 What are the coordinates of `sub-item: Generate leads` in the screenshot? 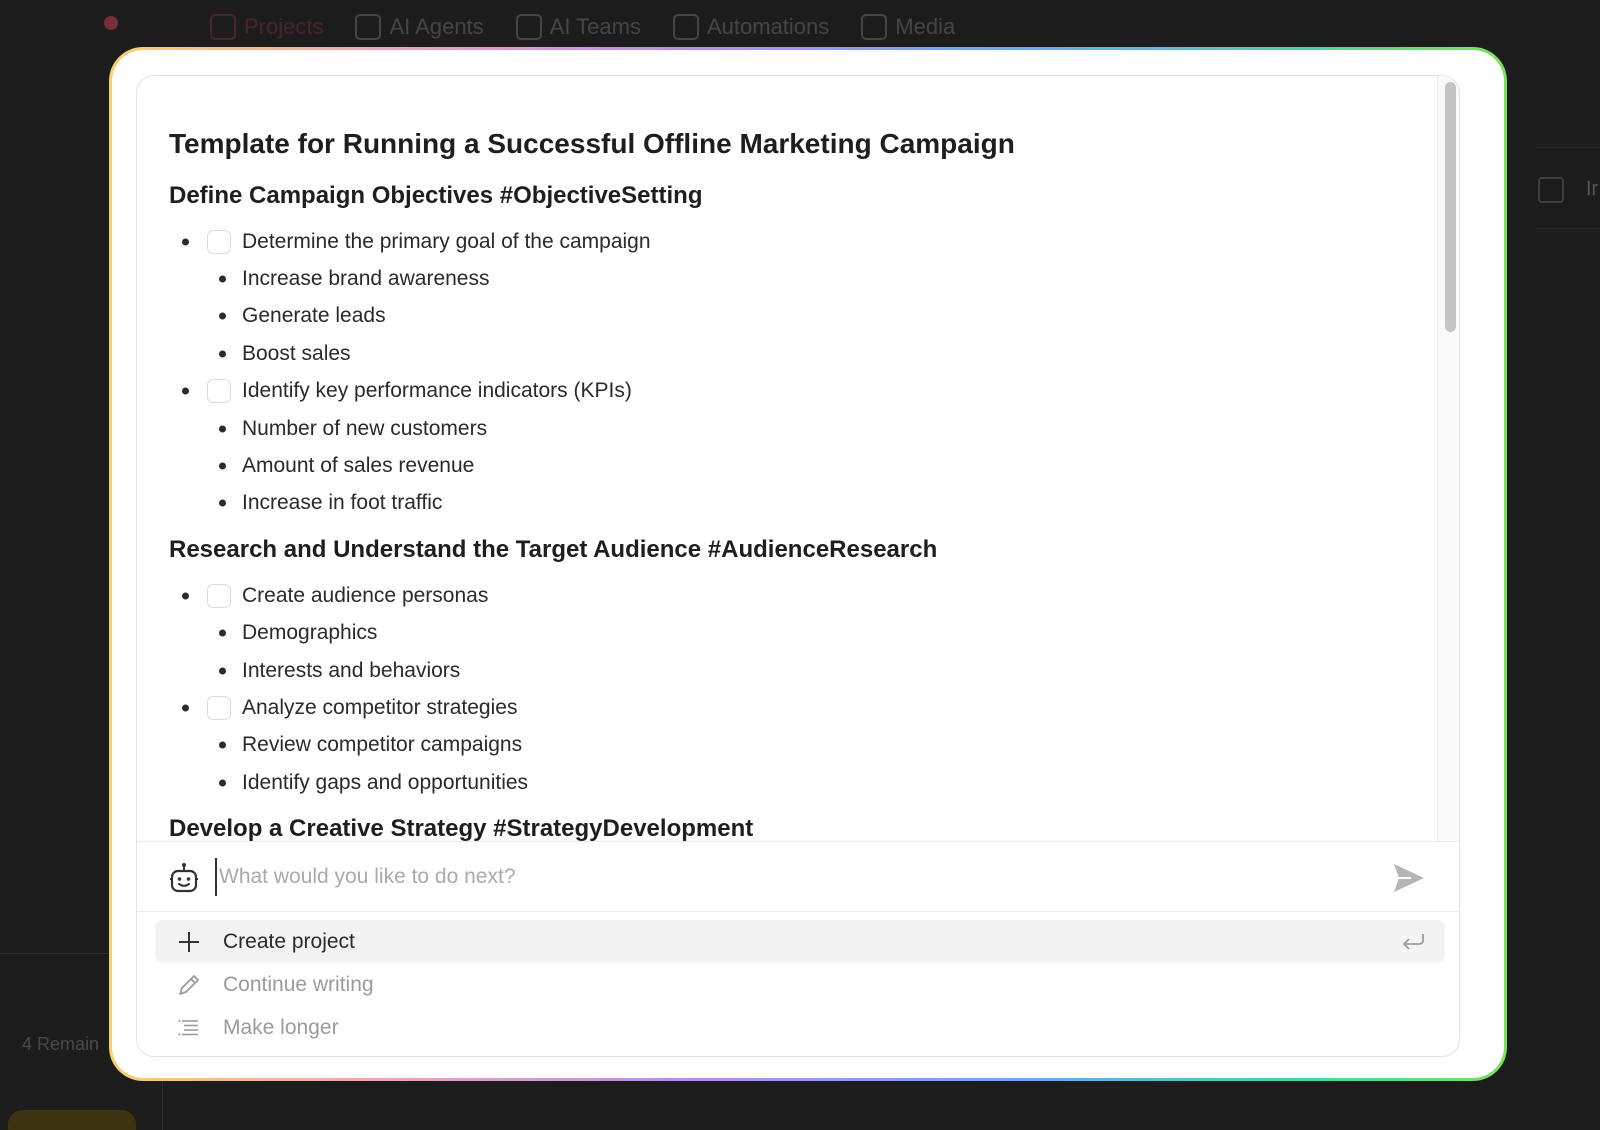 It's located at (803, 316).